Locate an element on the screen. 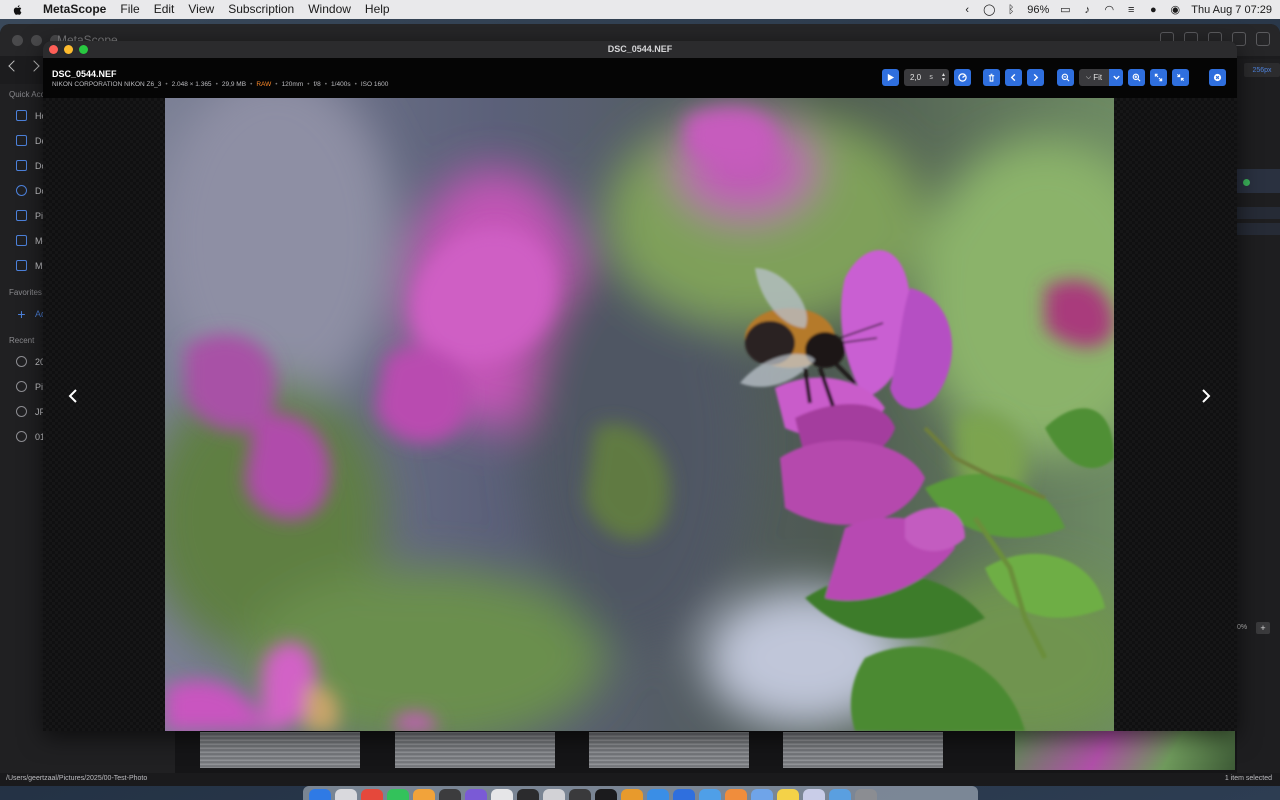 The image size is (1280, 800). finder-icon is located at coordinates (320, 794).